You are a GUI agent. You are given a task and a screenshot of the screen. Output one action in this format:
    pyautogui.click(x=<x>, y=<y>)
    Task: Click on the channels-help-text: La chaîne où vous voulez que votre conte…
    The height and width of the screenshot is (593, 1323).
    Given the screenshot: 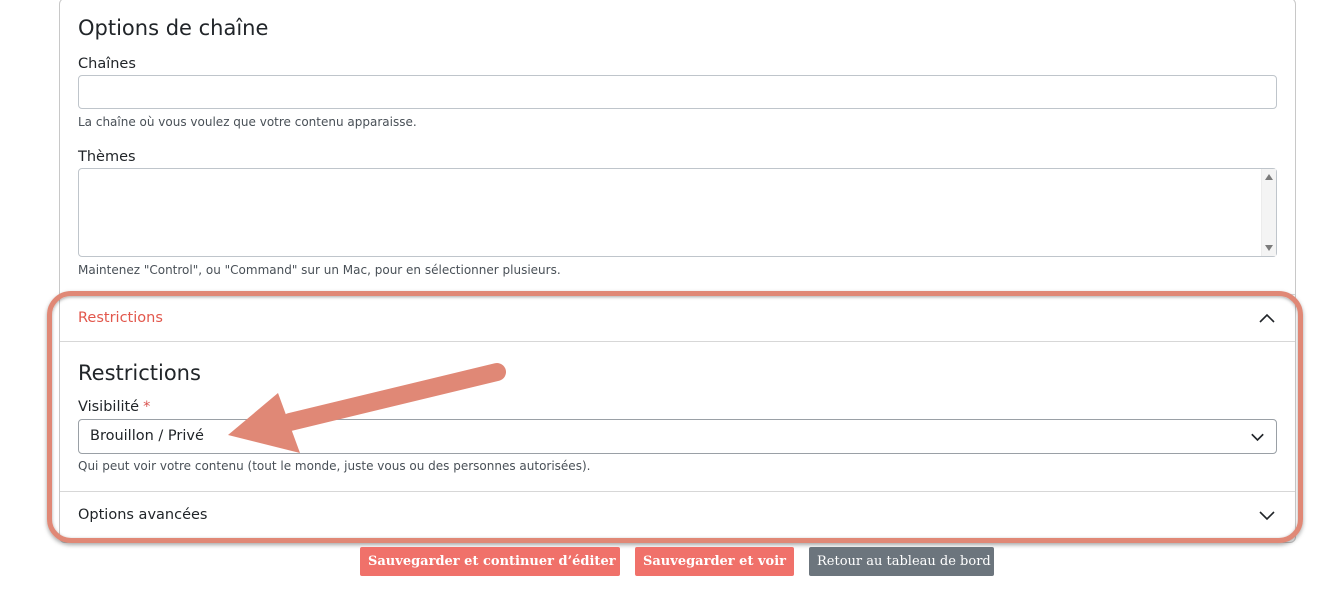 What is the action you would take?
    pyautogui.click(x=247, y=122)
    